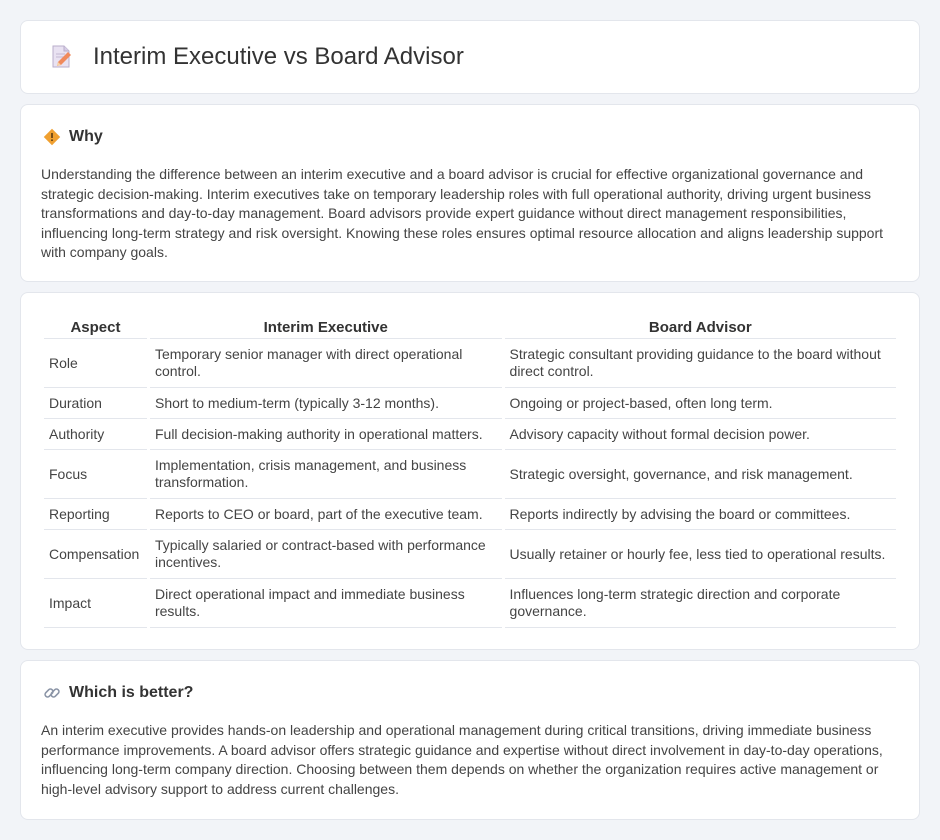 The image size is (940, 840). Describe the element at coordinates (61, 57) in the screenshot. I see `document-pencil-icon` at that location.